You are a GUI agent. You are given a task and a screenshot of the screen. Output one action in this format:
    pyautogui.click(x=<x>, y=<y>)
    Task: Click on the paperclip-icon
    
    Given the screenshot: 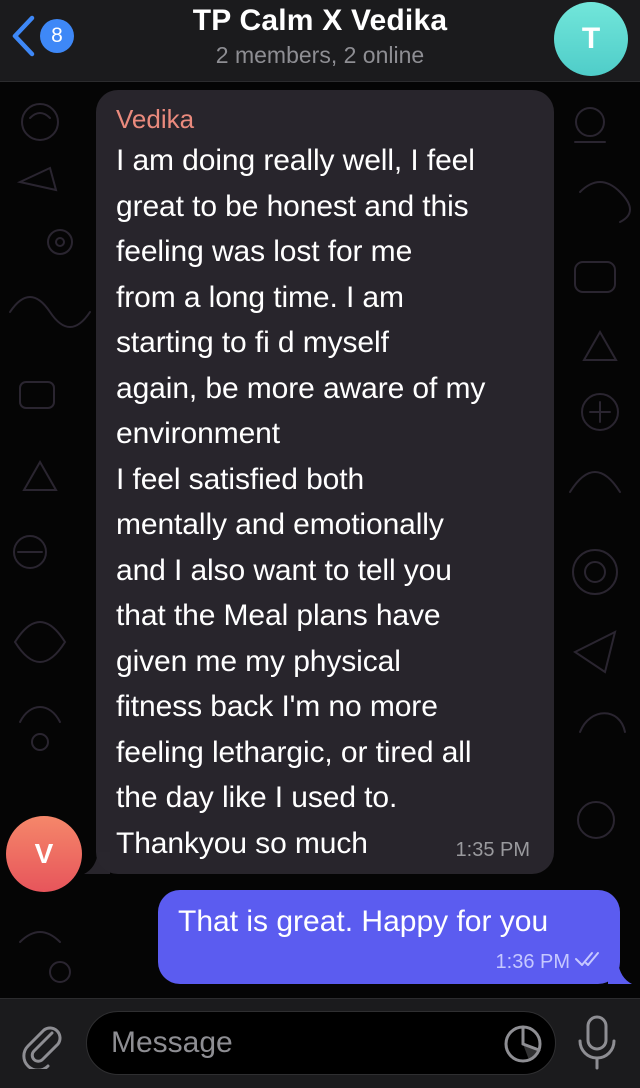 What is the action you would take?
    pyautogui.click(x=43, y=1049)
    